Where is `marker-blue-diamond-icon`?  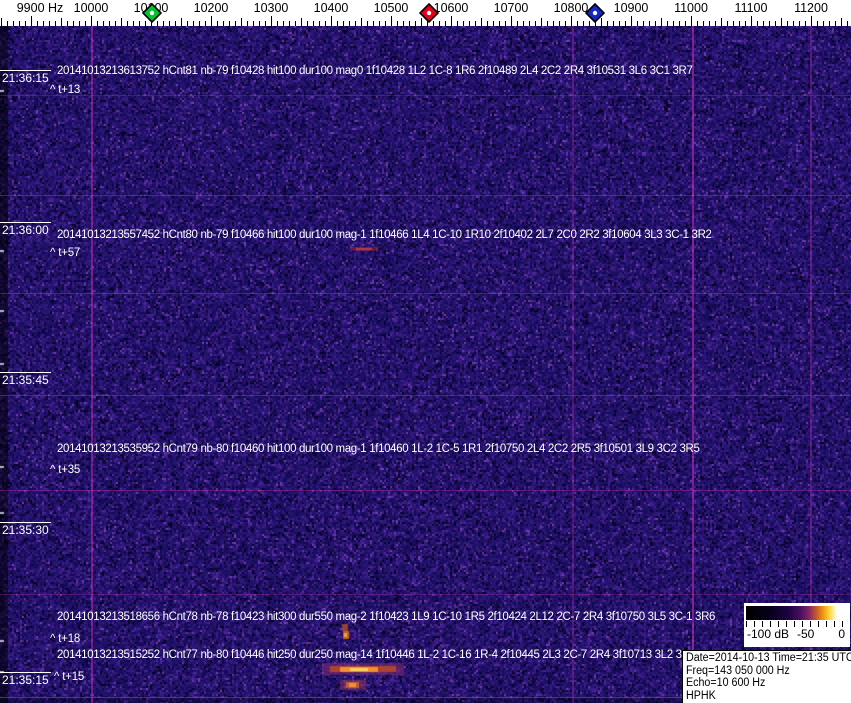 marker-blue-diamond-icon is located at coordinates (595, 13).